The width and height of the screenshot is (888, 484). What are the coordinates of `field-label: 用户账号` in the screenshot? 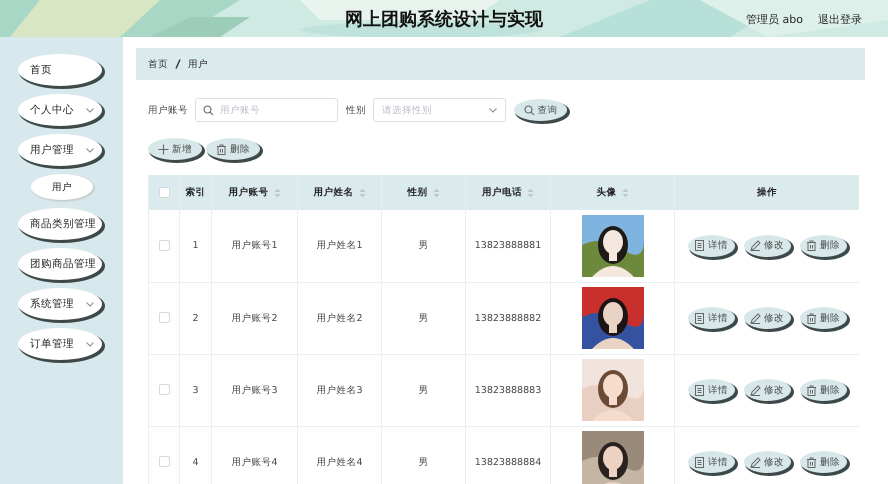 It's located at (168, 110).